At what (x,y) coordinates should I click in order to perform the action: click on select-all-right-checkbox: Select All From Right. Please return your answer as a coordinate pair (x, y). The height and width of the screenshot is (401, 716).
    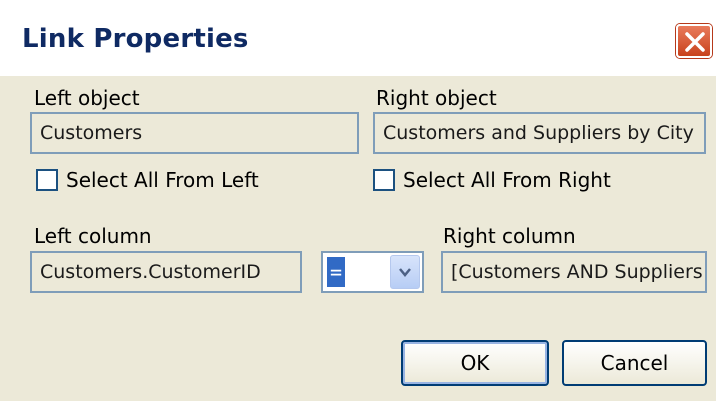
    Looking at the image, I should click on (492, 180).